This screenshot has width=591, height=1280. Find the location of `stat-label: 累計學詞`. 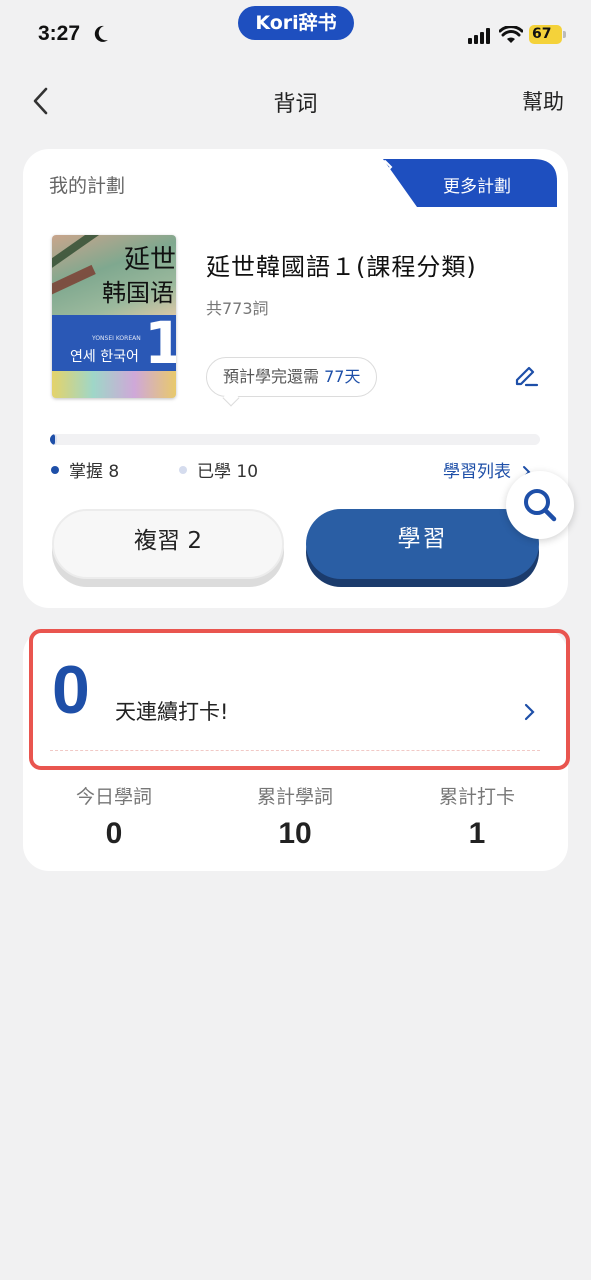

stat-label: 累計學詞 is located at coordinates (294, 797).